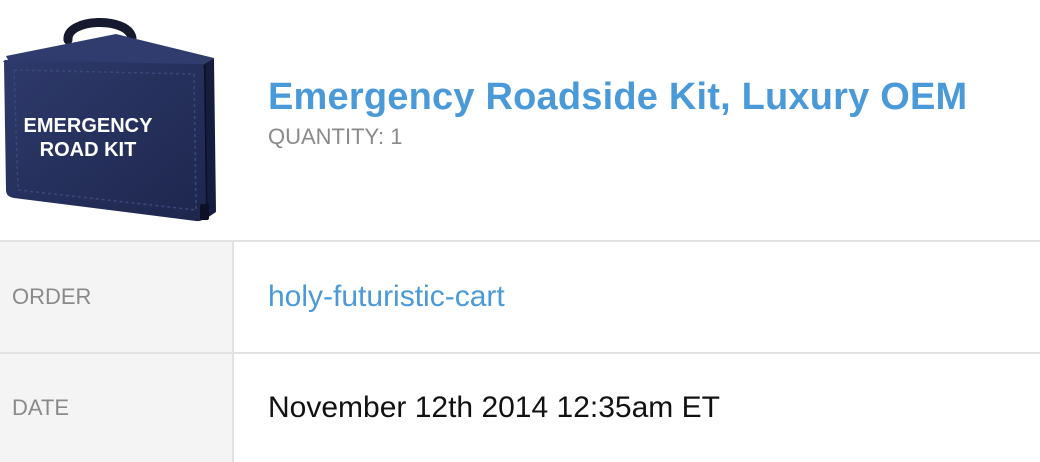 This screenshot has height=462, width=1040. What do you see at coordinates (52, 296) in the screenshot?
I see `order-label: ORDER` at bounding box center [52, 296].